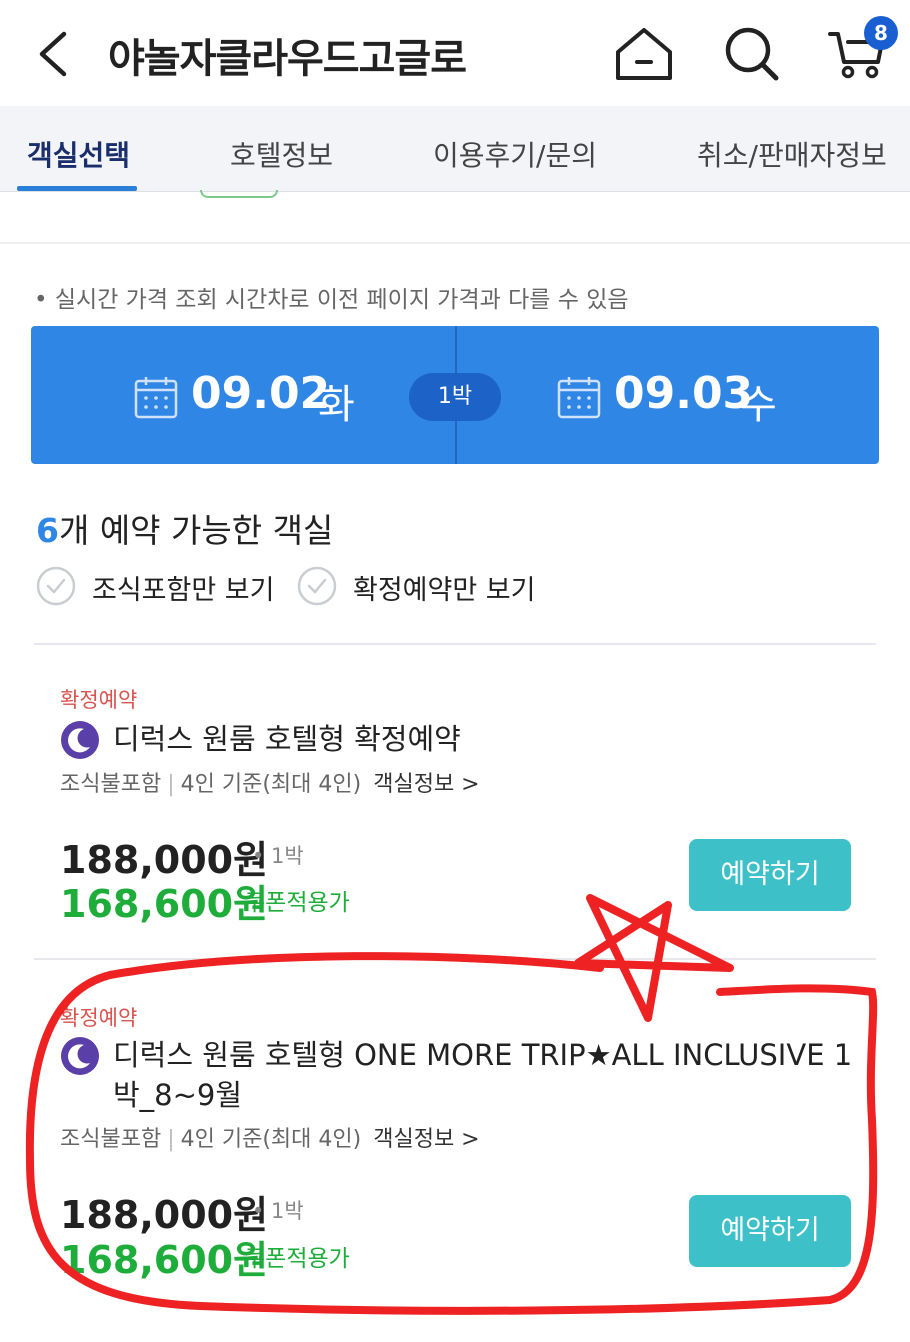 Image resolution: width=910 pixels, height=1342 pixels. I want to click on top-bar: 야놀자클라우드고글로 8, so click(455, 53).